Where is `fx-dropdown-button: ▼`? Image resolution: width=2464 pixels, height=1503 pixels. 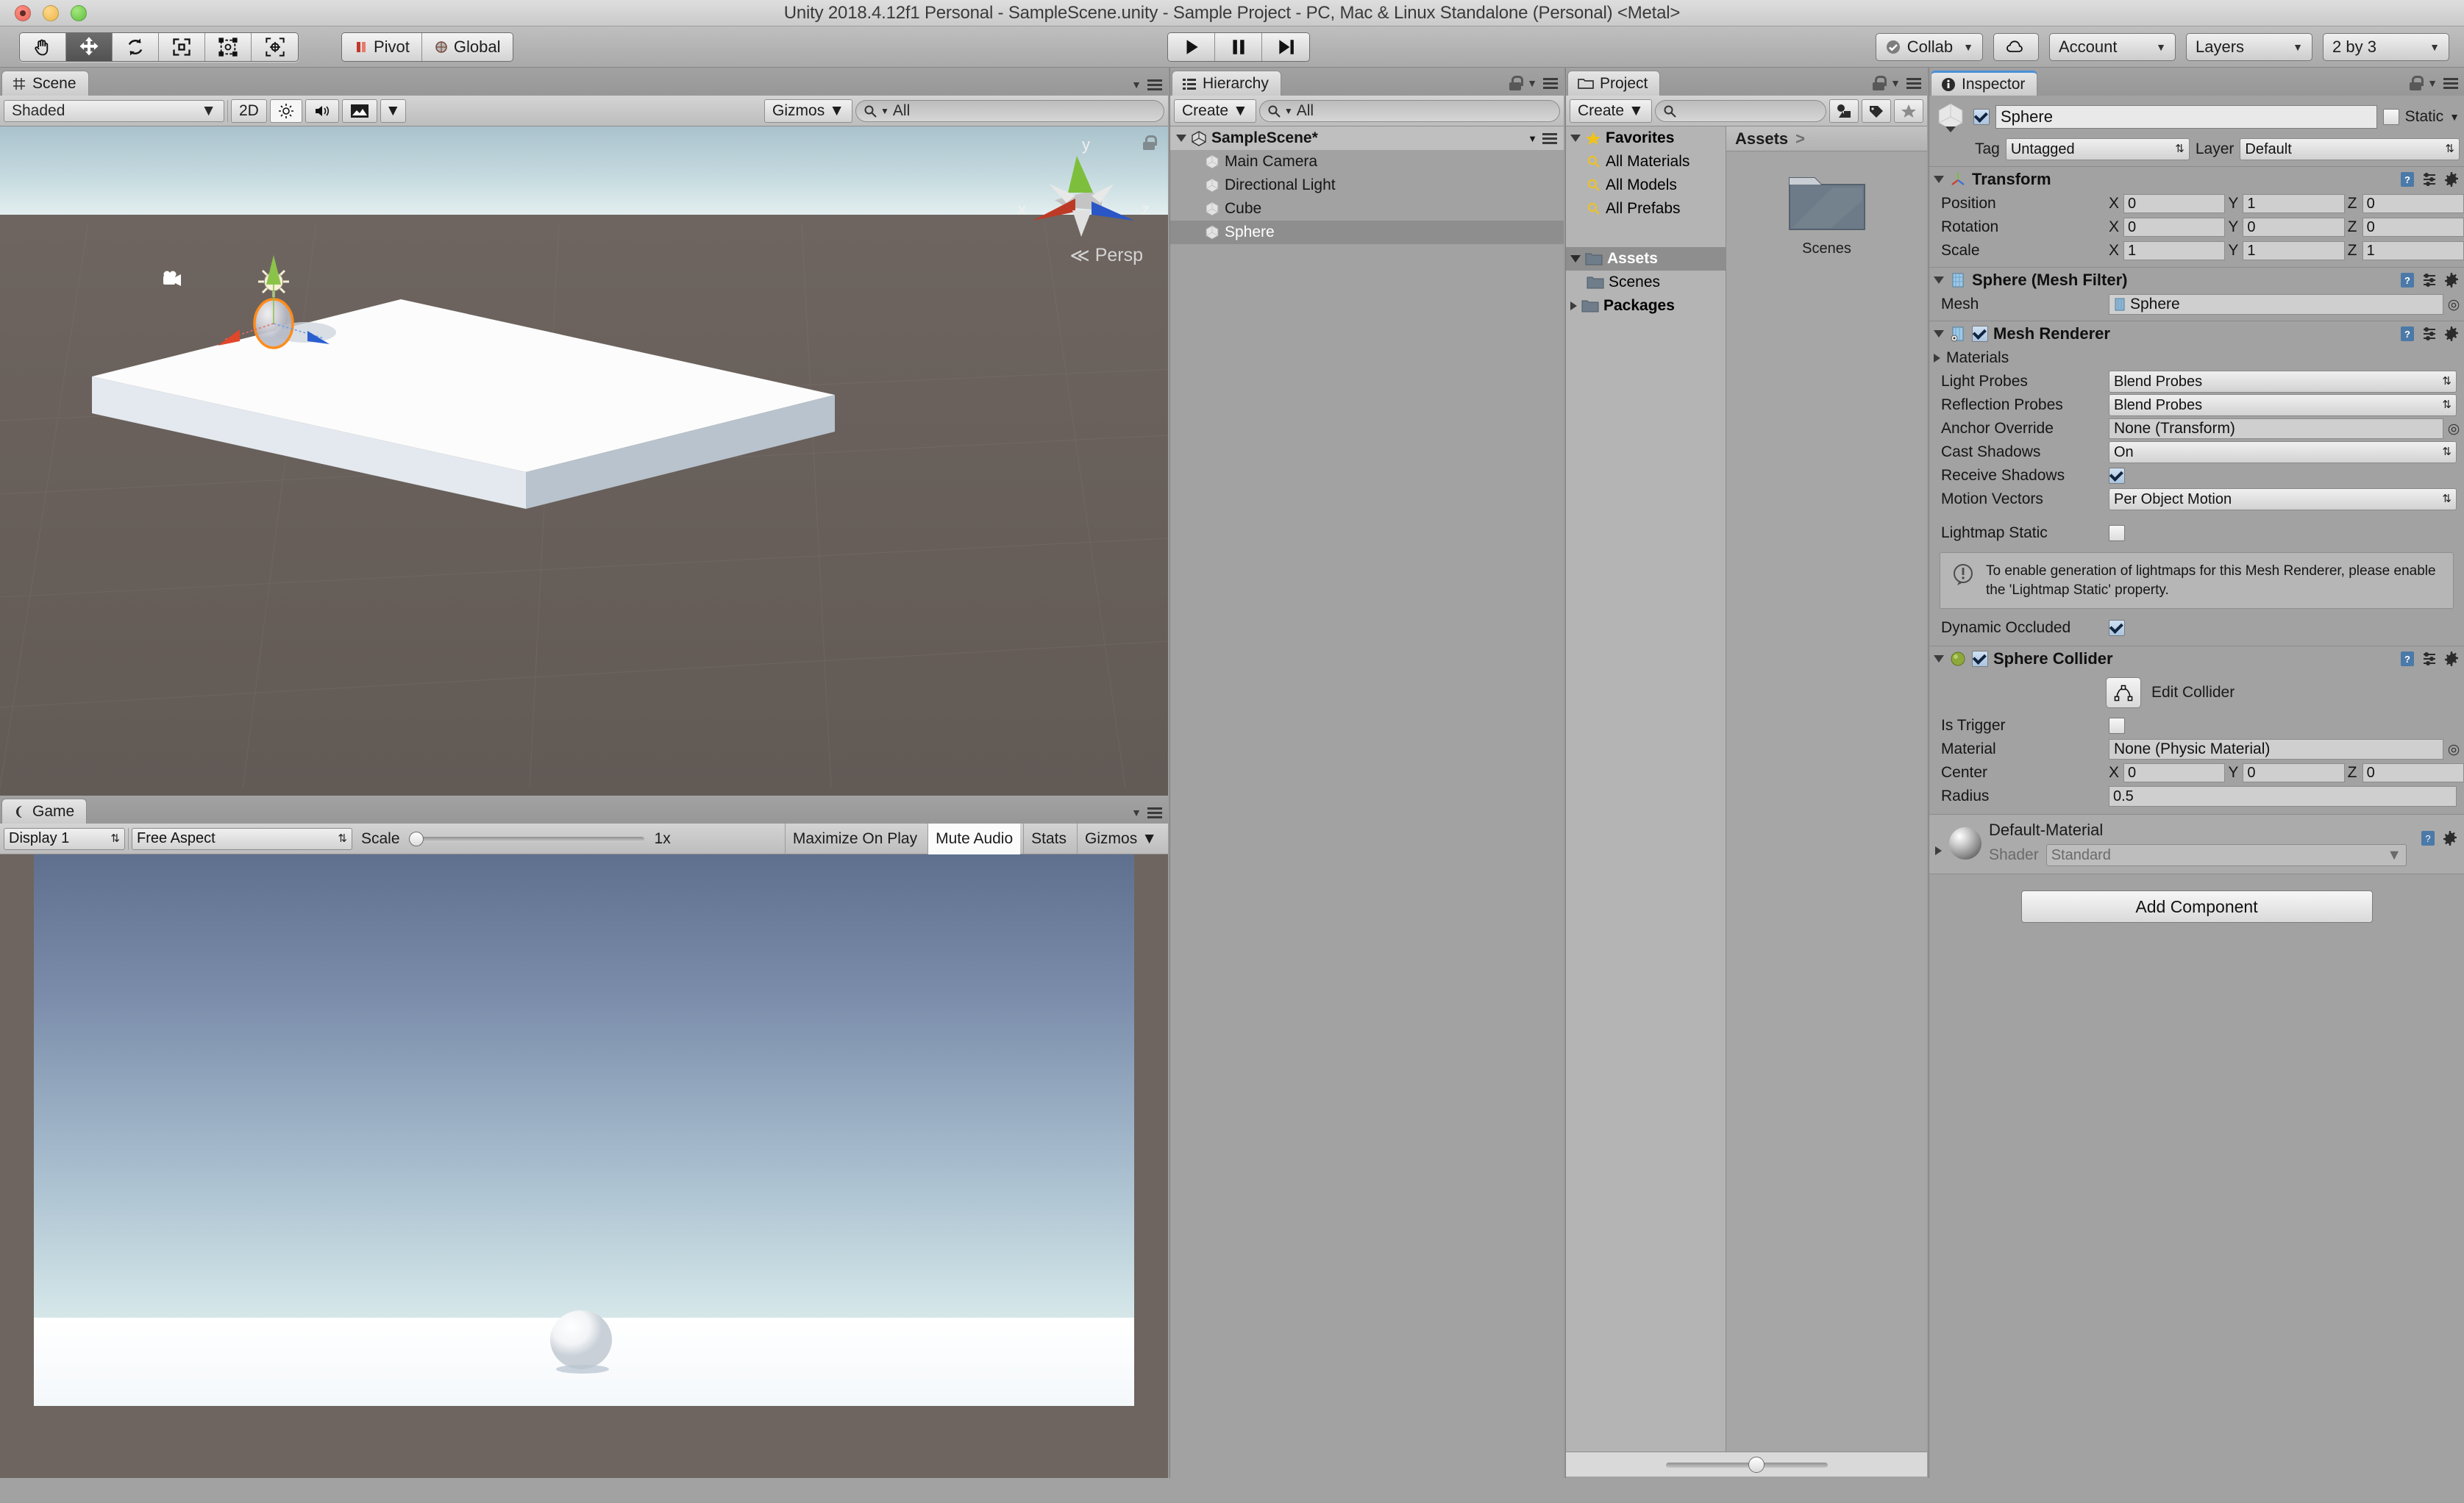 fx-dropdown-button: ▼ is located at coordinates (393, 111).